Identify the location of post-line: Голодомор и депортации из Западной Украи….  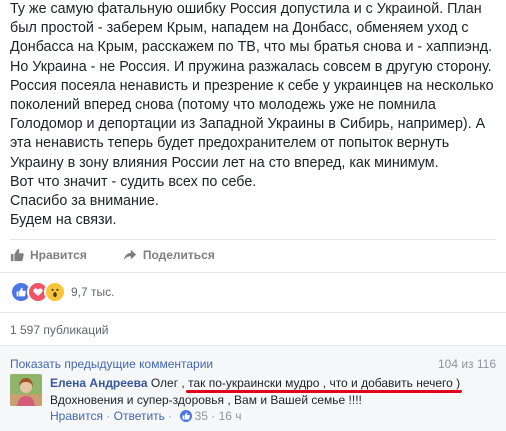
(248, 124).